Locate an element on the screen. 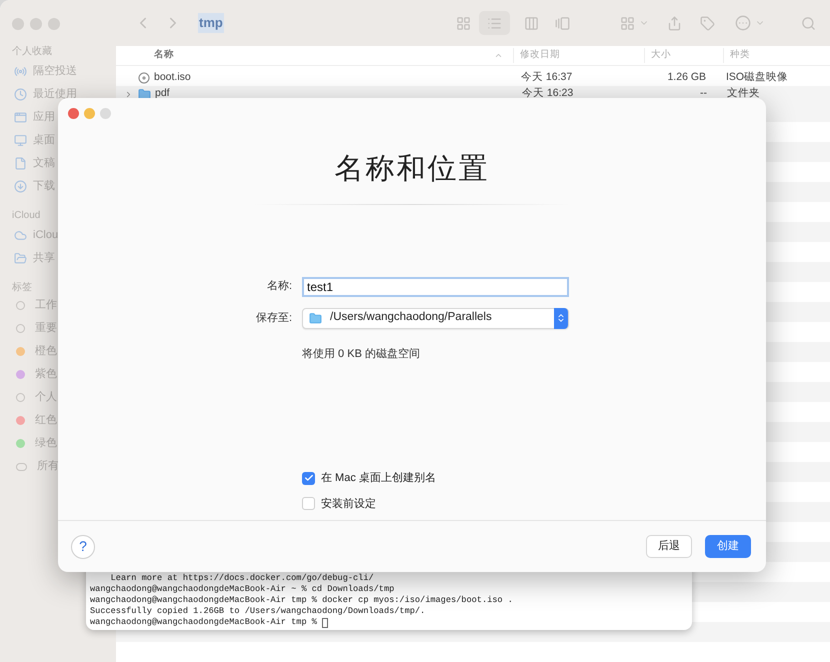  sidebar-item: 隔空投送 is located at coordinates (55, 71).